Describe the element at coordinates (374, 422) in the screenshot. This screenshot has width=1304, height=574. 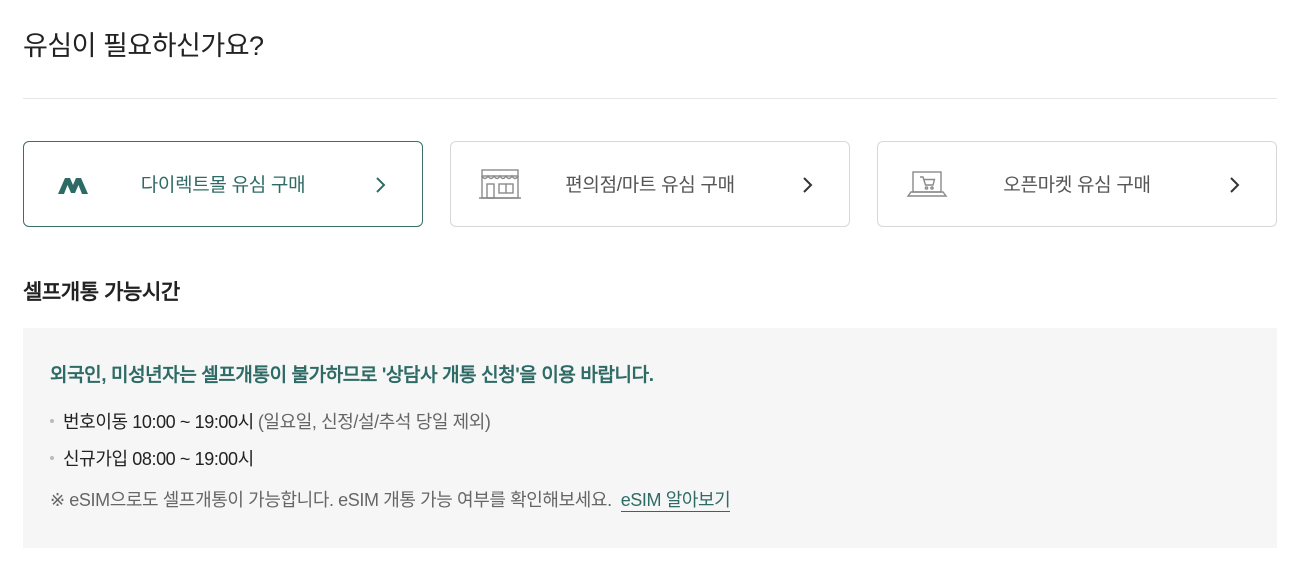
I see `hours-exception: (일요일, 신정/설/추석 당일 제외)` at that location.